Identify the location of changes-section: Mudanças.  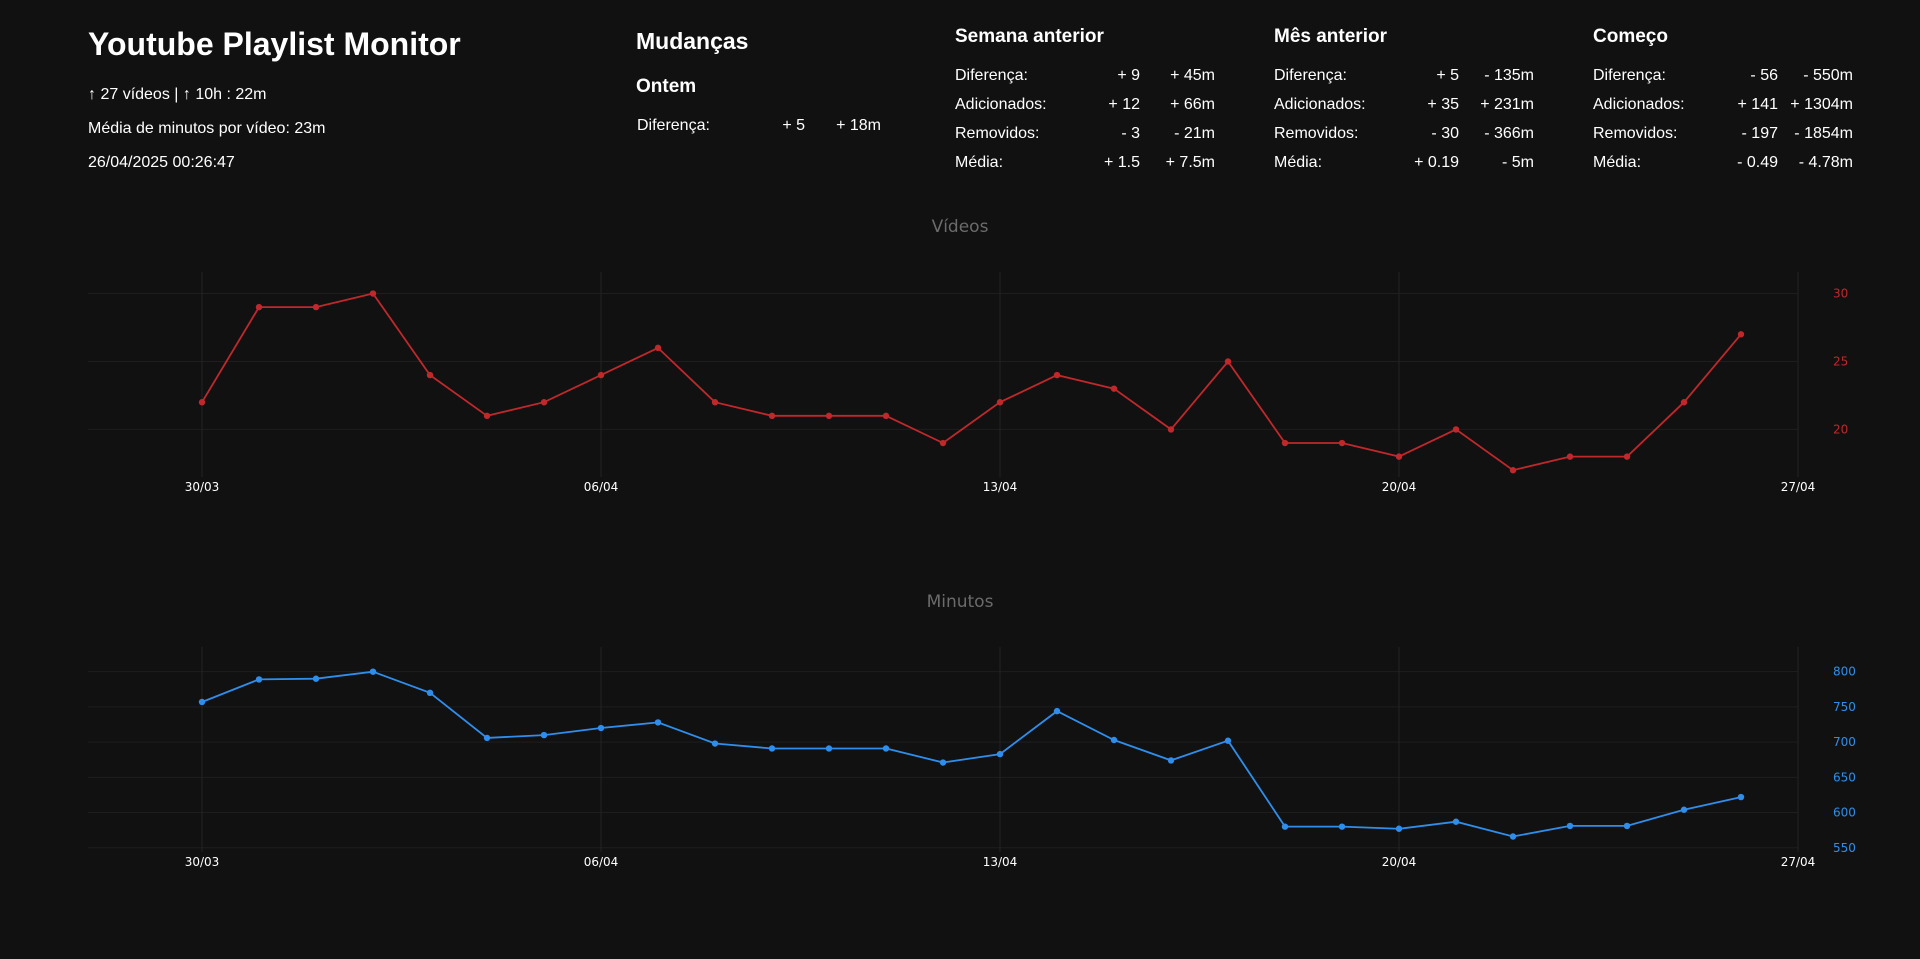
(692, 41).